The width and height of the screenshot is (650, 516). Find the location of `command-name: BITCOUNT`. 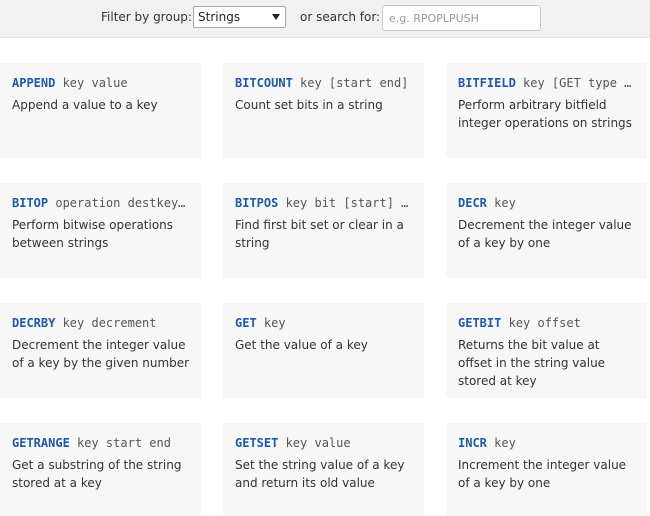

command-name: BITCOUNT is located at coordinates (264, 83).